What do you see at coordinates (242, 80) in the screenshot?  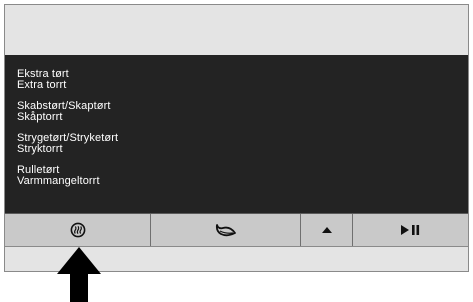 I see `program-item: Ekstra tørt Extra torrt` at bounding box center [242, 80].